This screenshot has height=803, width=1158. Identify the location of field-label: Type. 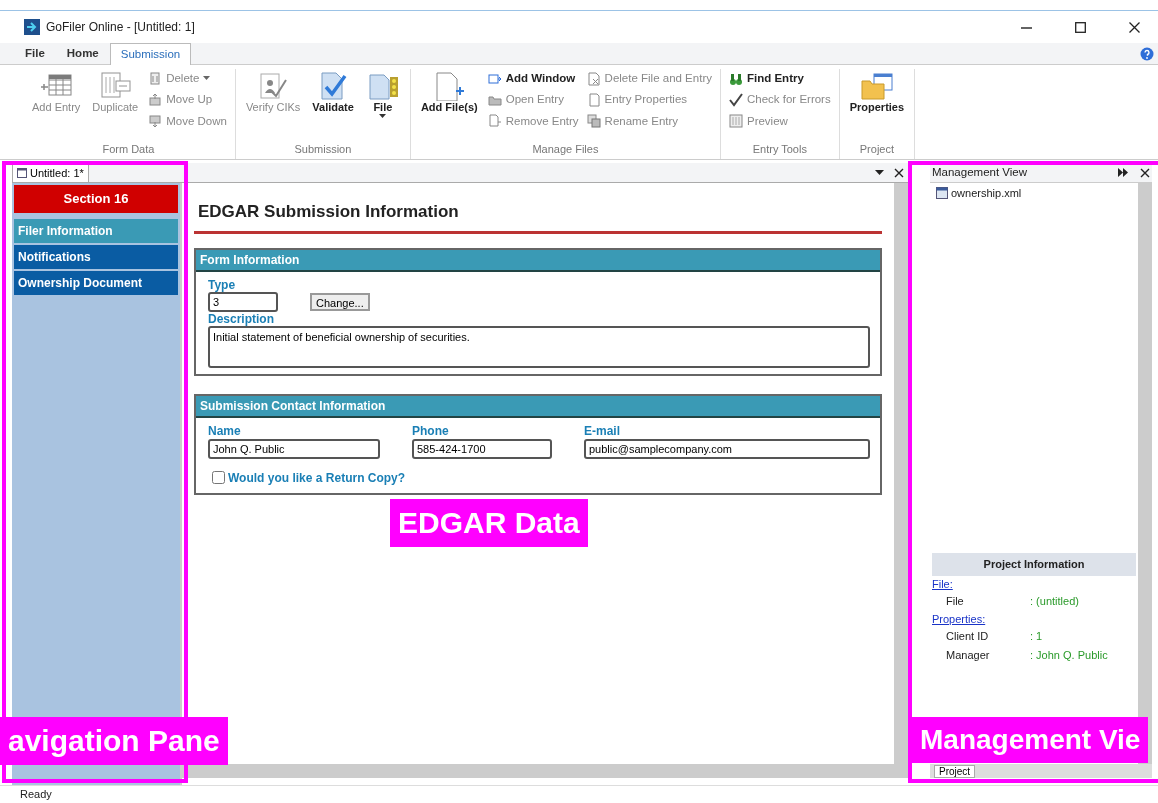
(222, 284).